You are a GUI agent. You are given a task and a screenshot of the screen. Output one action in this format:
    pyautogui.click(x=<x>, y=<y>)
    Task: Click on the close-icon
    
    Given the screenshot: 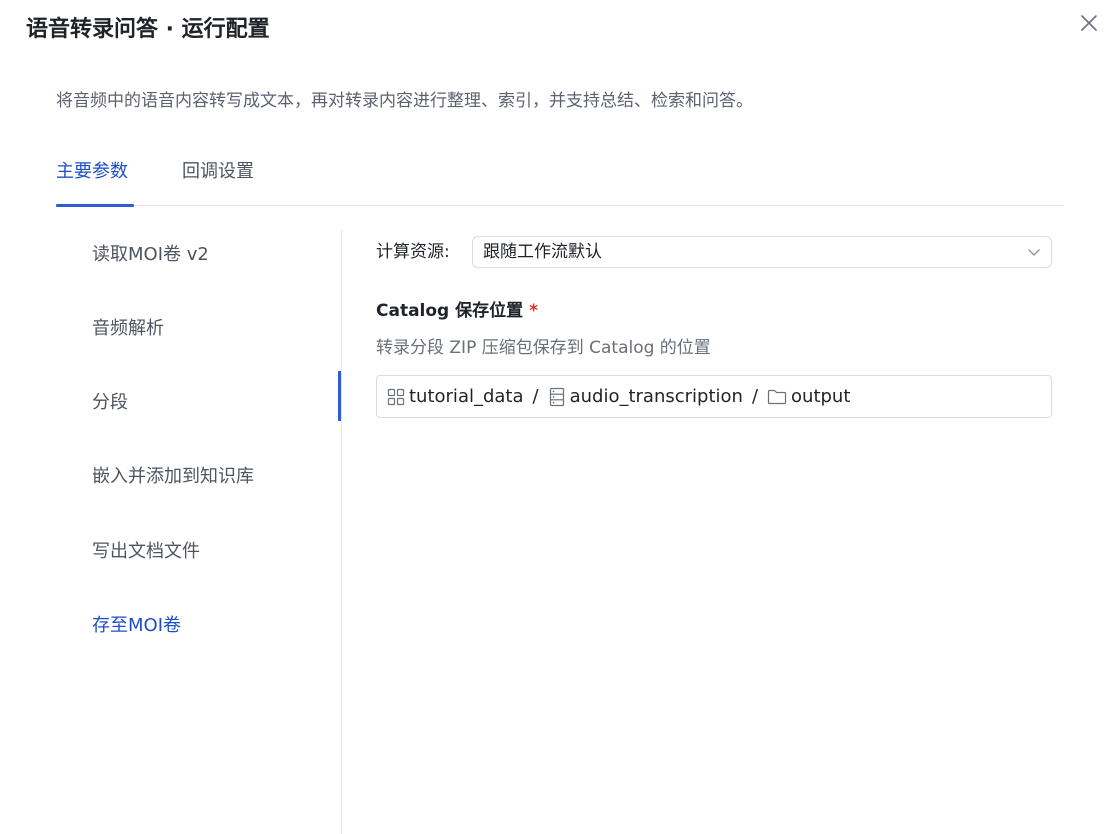 What is the action you would take?
    pyautogui.click(x=1089, y=23)
    